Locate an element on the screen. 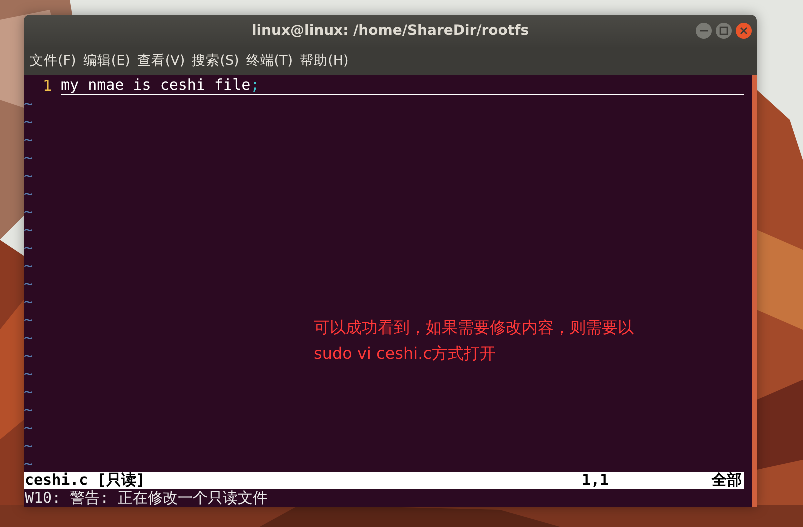 This screenshot has height=527, width=803. menu-item: 搜索(S) is located at coordinates (216, 61).